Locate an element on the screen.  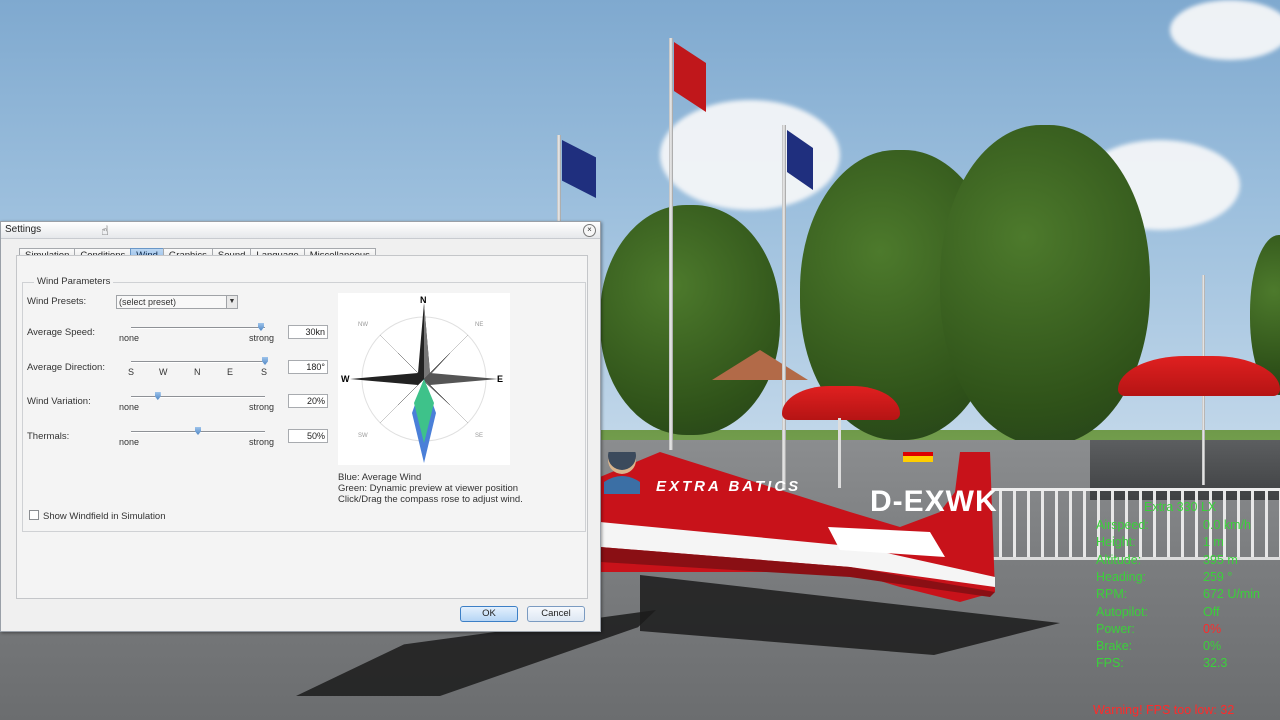
hud-value: 32.3 is located at coordinates (1215, 663).